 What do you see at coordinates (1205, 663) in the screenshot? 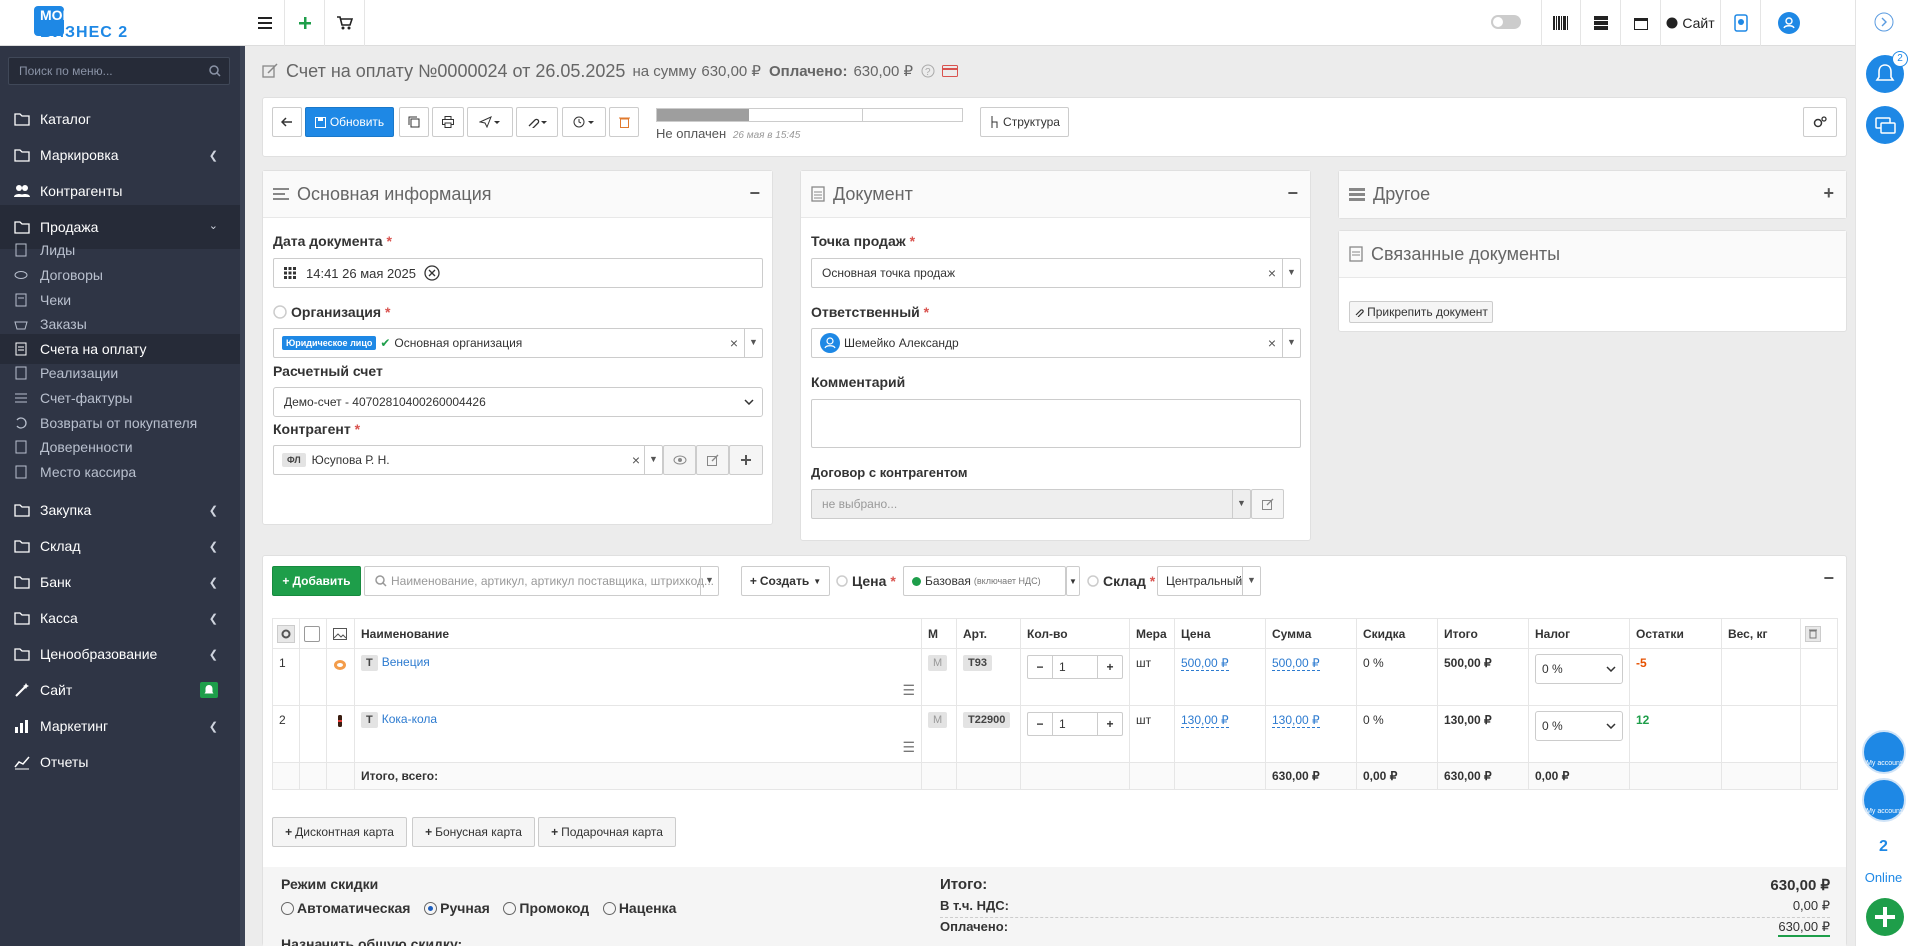
I see `item-price-link: 500,00 ₽` at bounding box center [1205, 663].